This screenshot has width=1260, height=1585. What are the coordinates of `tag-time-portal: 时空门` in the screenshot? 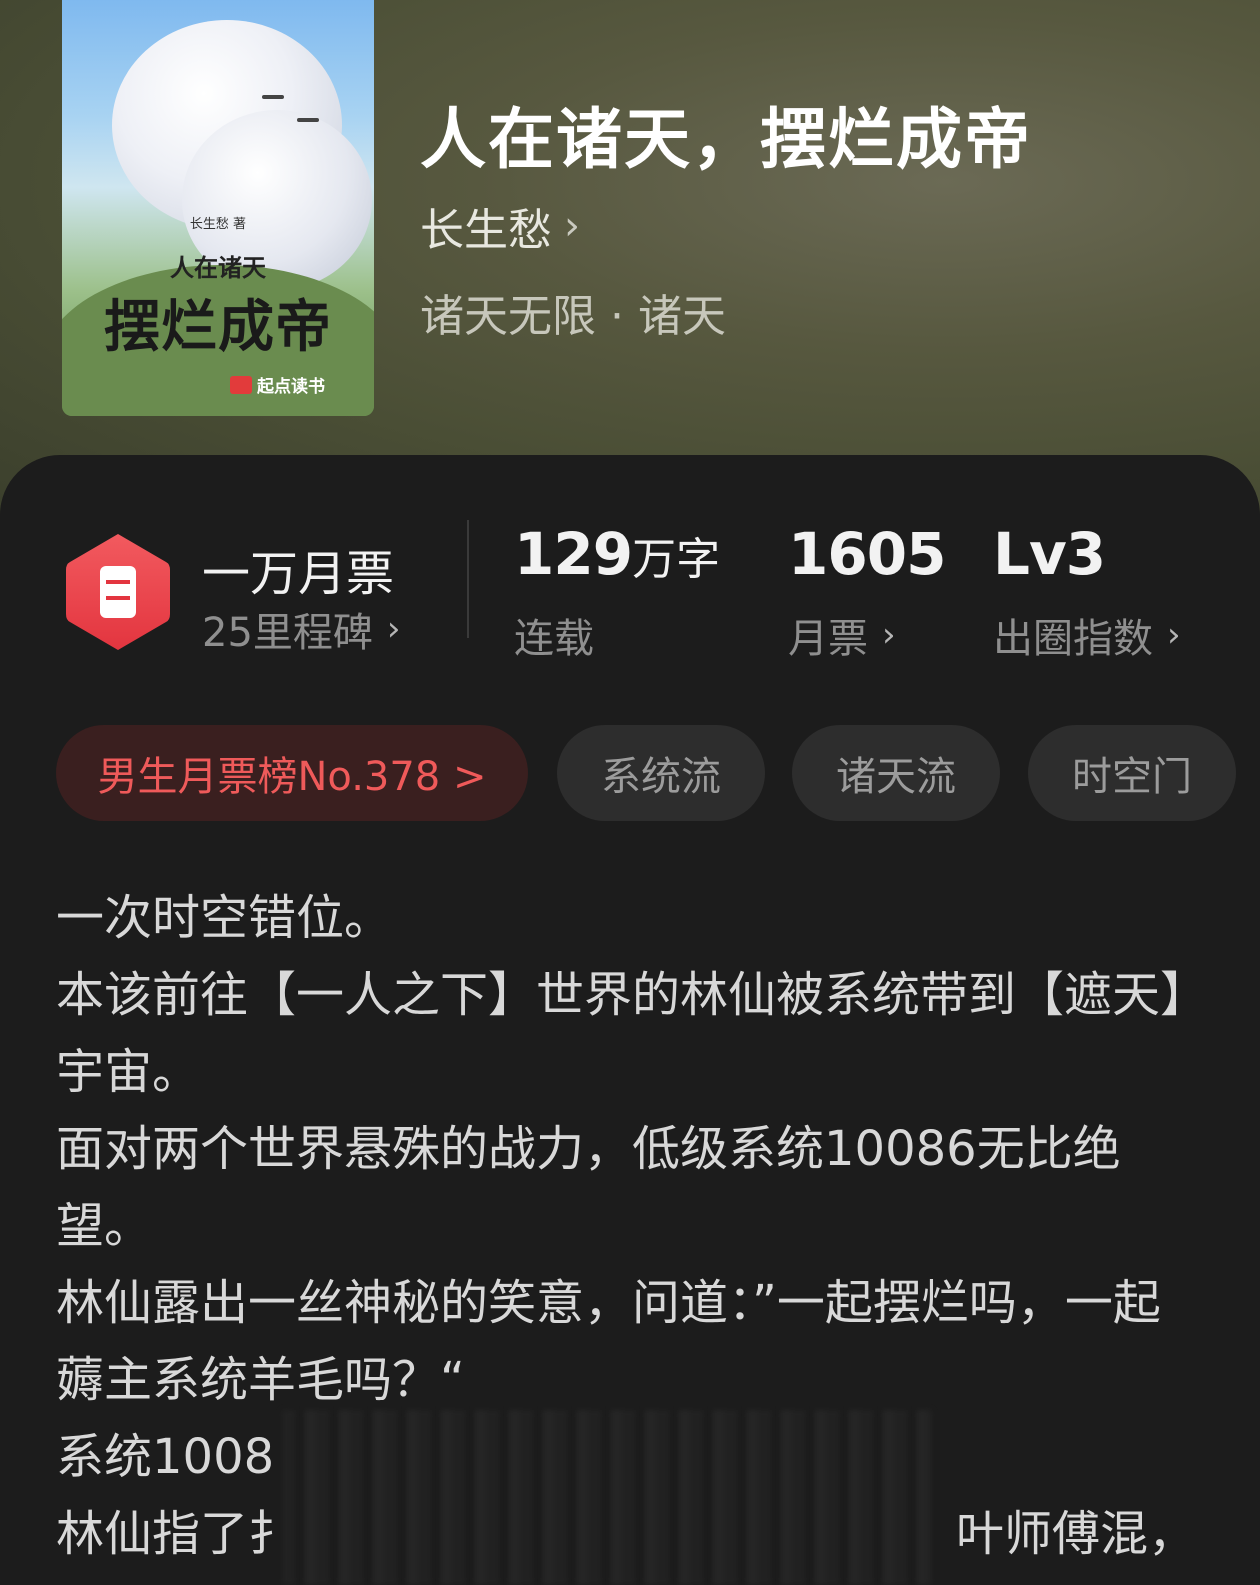 It's located at (1132, 773).